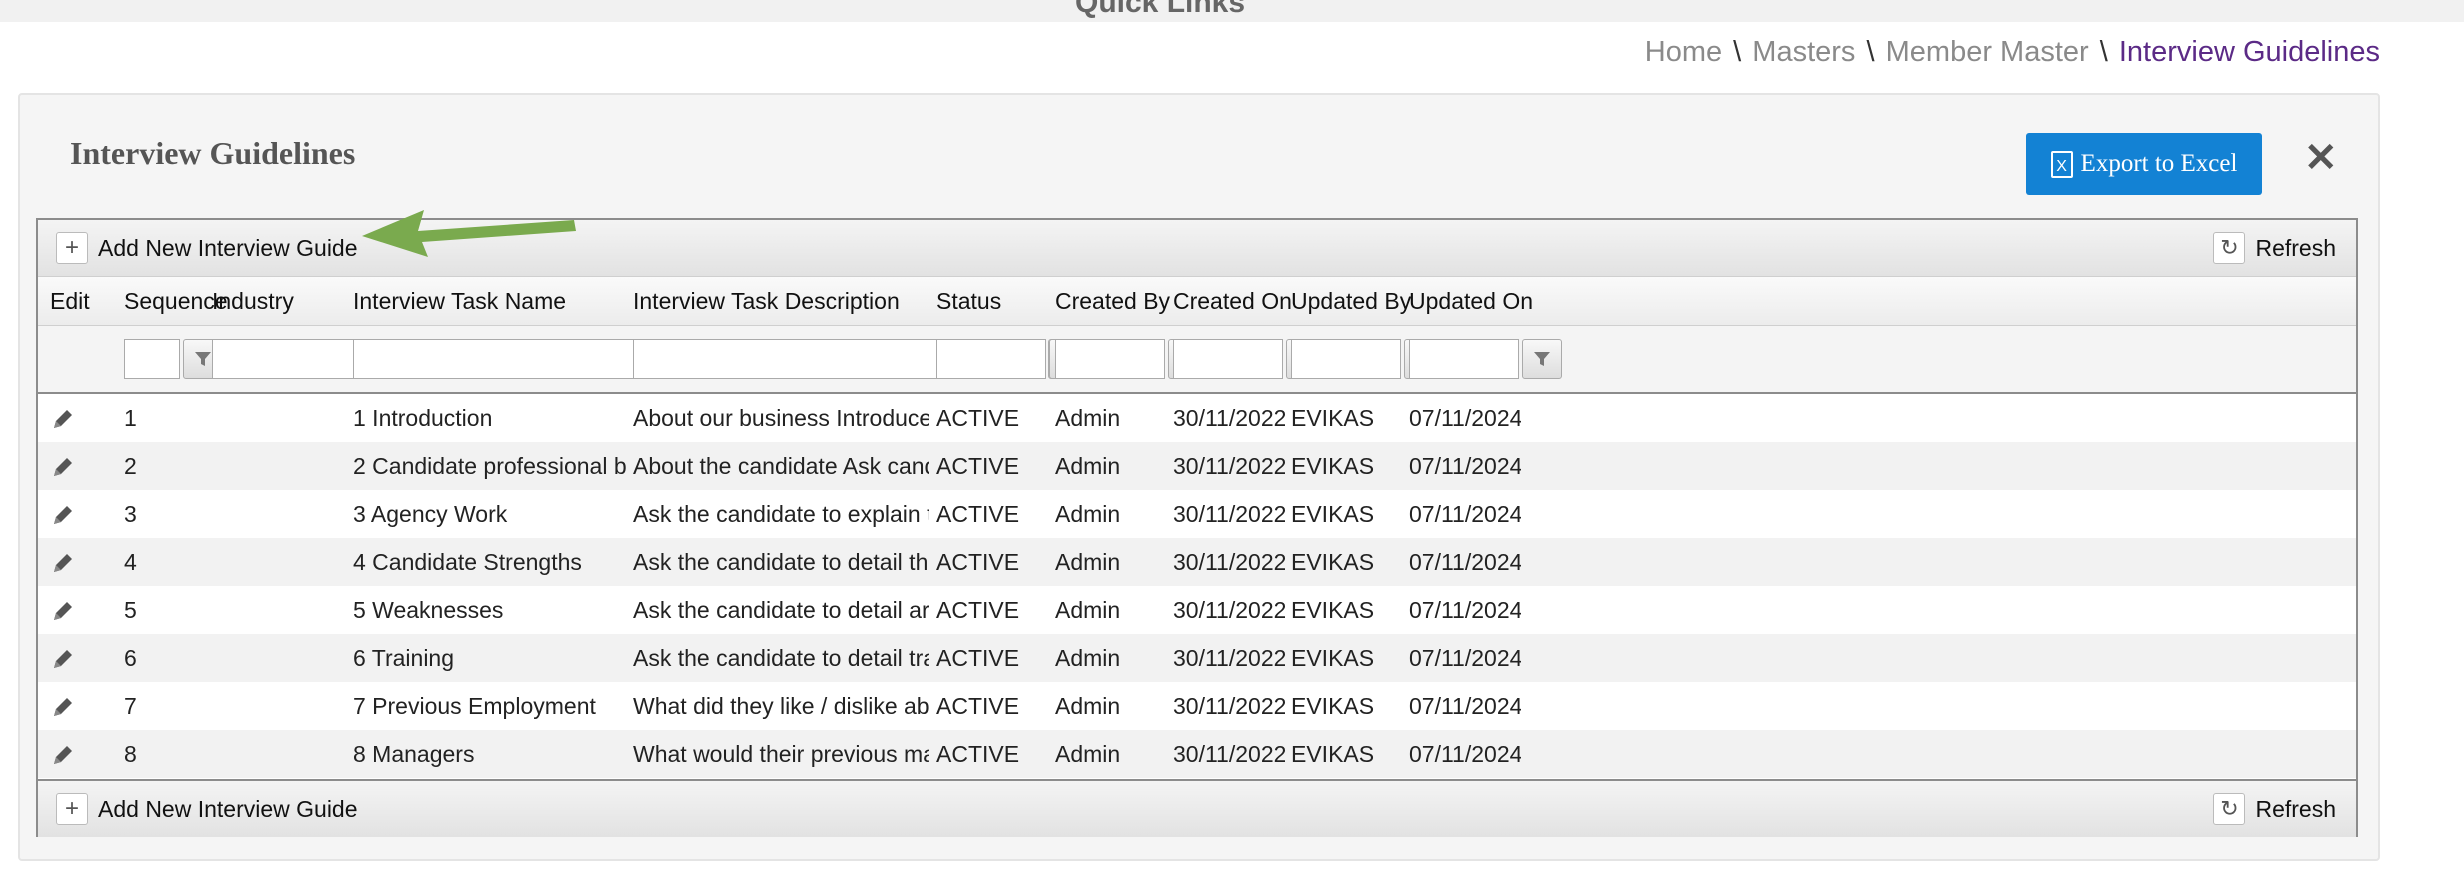 The image size is (2464, 874). Describe the element at coordinates (130, 754) in the screenshot. I see `sequence-cell: 8` at that location.